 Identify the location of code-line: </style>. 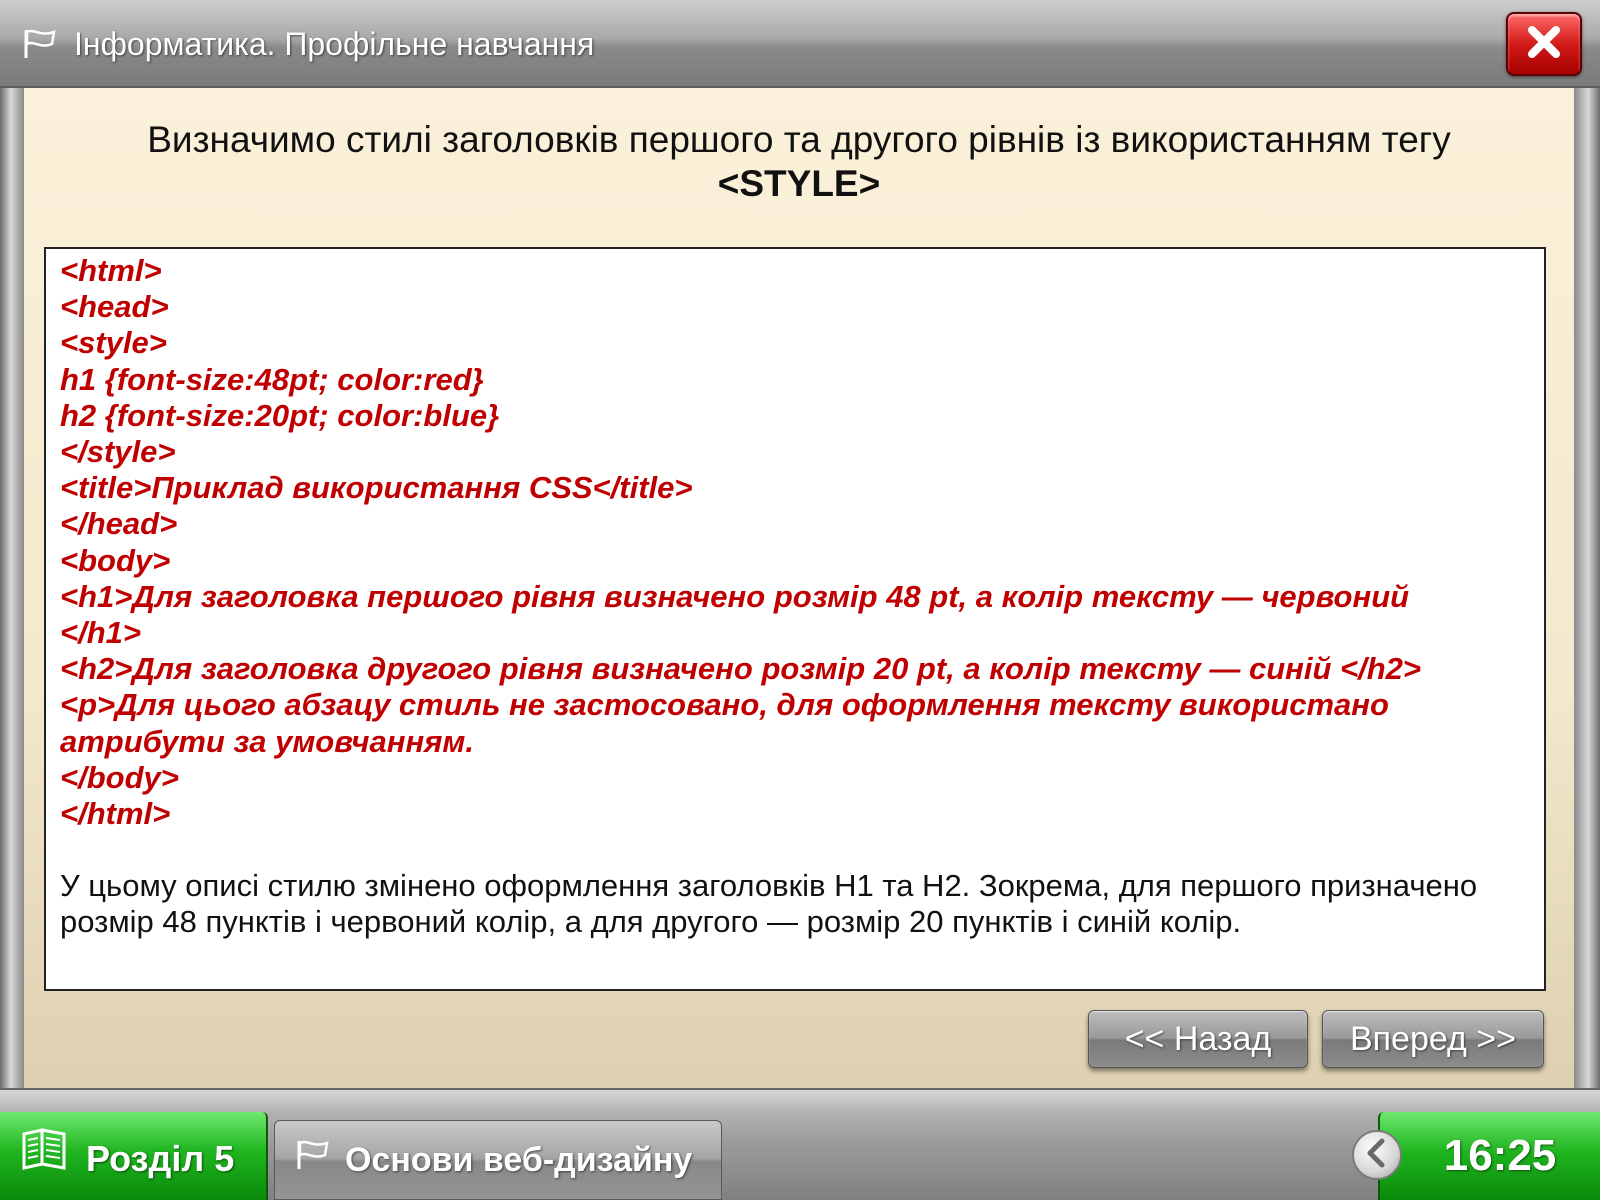
(118, 452).